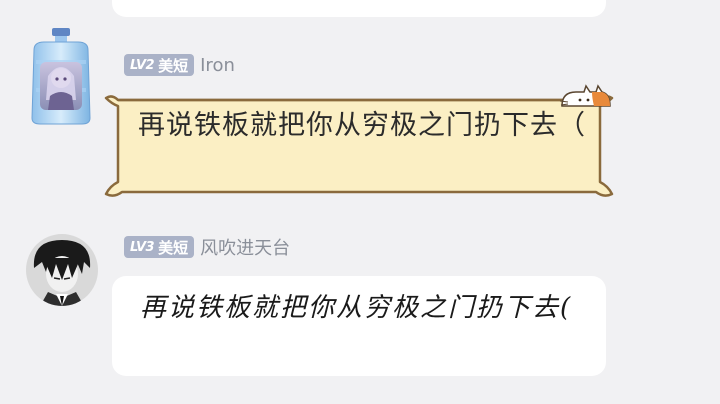 The width and height of the screenshot is (720, 404). What do you see at coordinates (61, 76) in the screenshot?
I see `water-jug-avatar` at bounding box center [61, 76].